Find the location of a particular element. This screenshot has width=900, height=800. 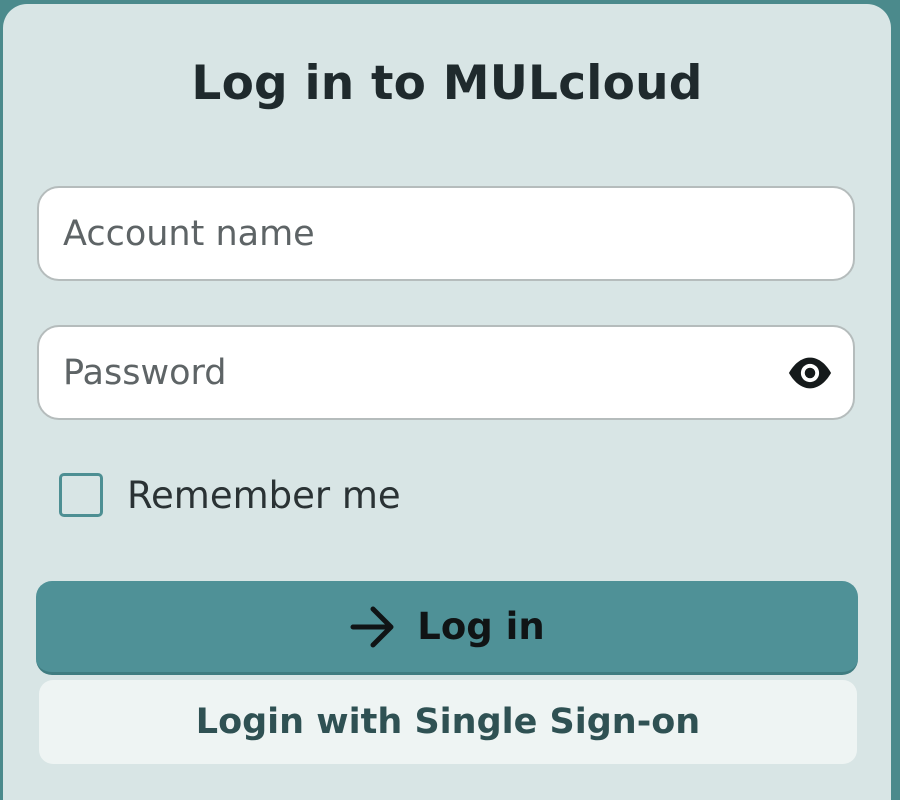

sso-login-button-label: Login with Single Sign-on is located at coordinates (448, 722).